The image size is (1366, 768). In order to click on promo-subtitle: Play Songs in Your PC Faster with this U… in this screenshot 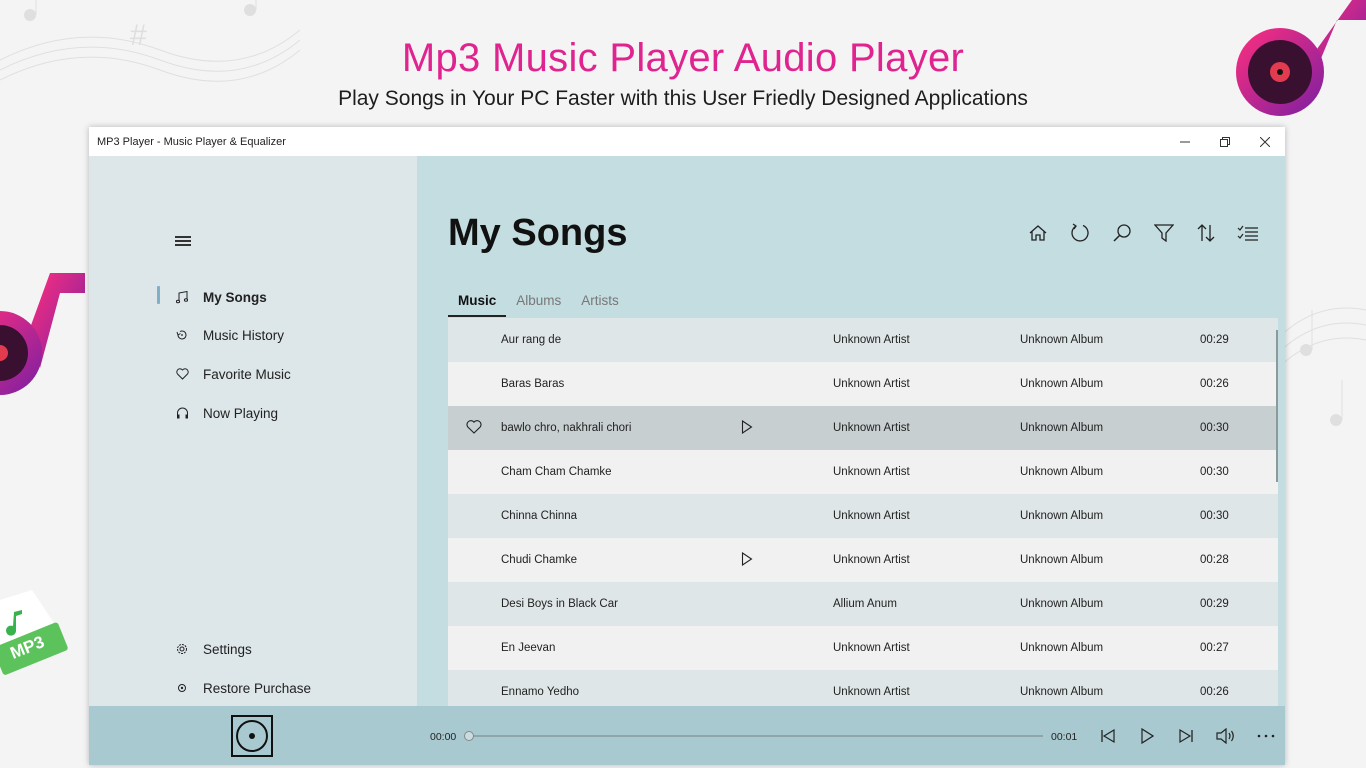, I will do `click(683, 98)`.